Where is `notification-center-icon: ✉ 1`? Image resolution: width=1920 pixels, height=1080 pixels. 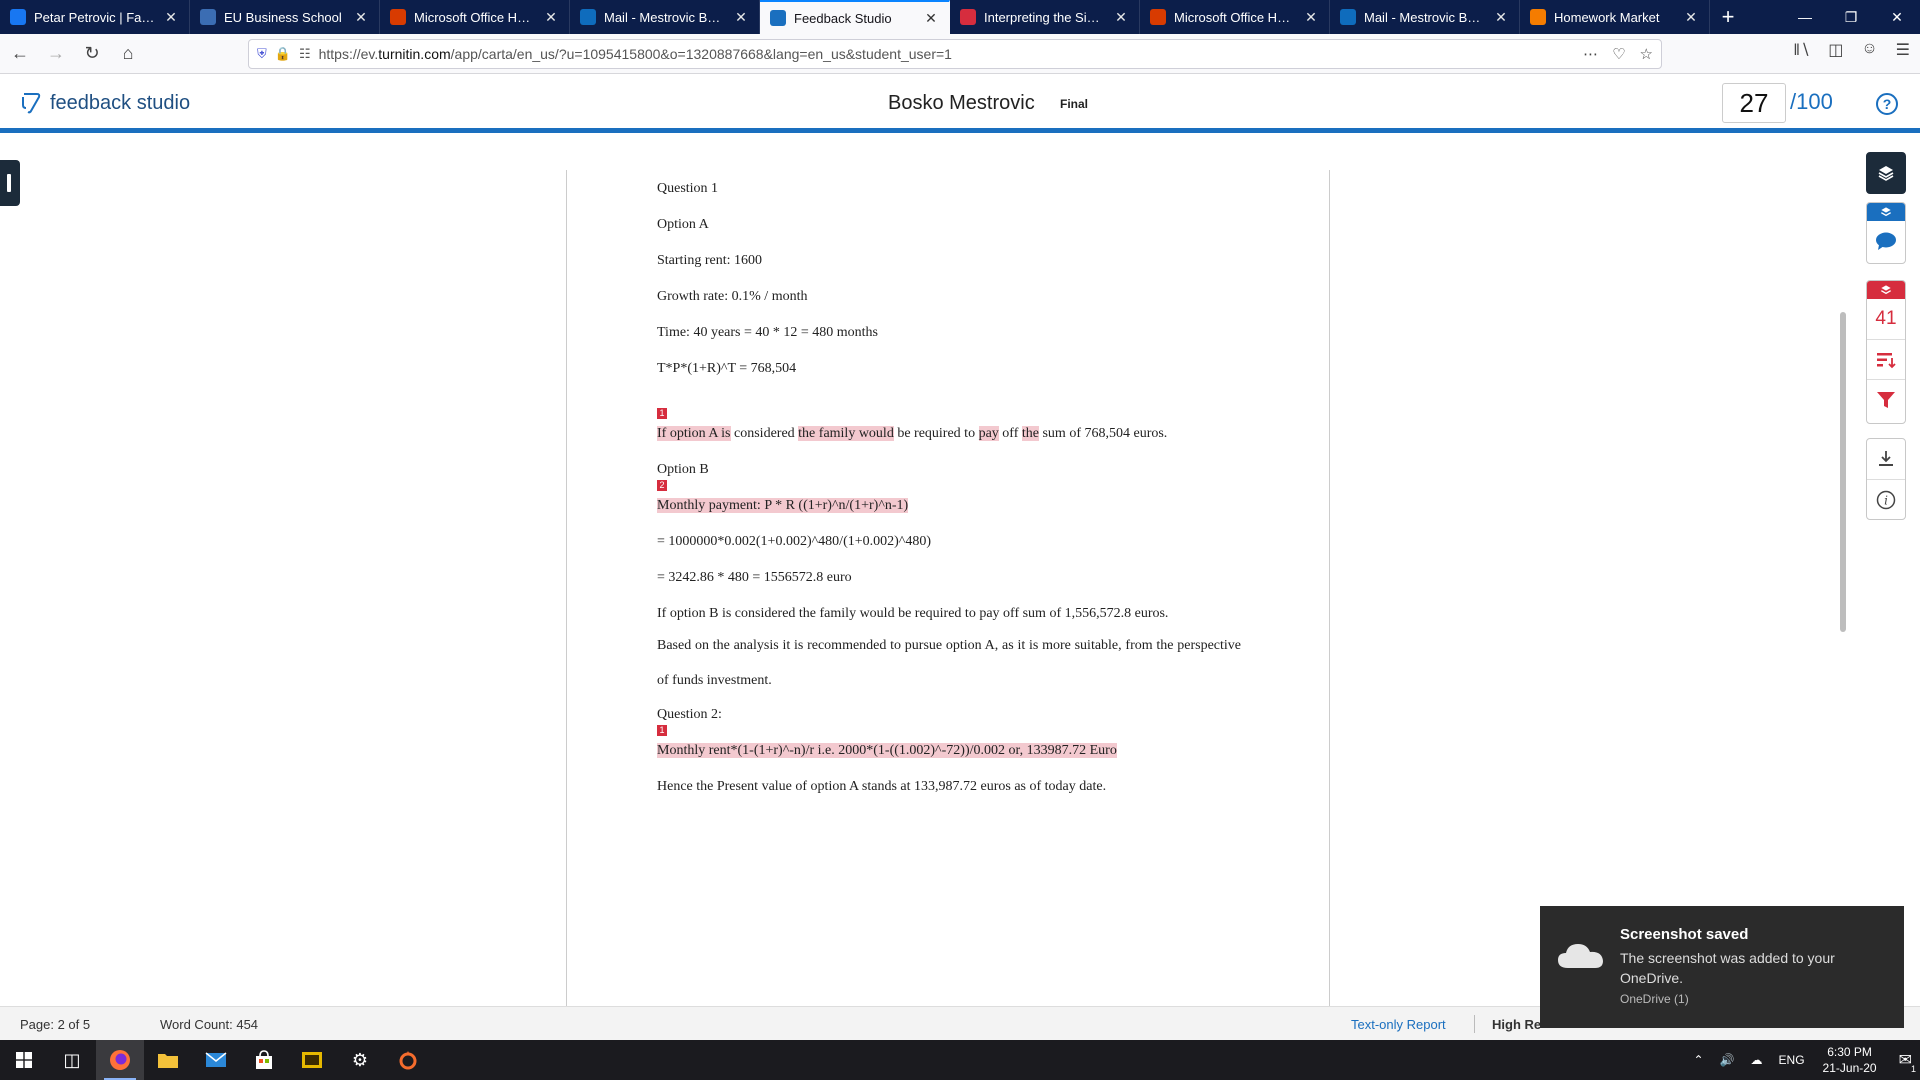 notification-center-icon: ✉ 1 is located at coordinates (1907, 1062).